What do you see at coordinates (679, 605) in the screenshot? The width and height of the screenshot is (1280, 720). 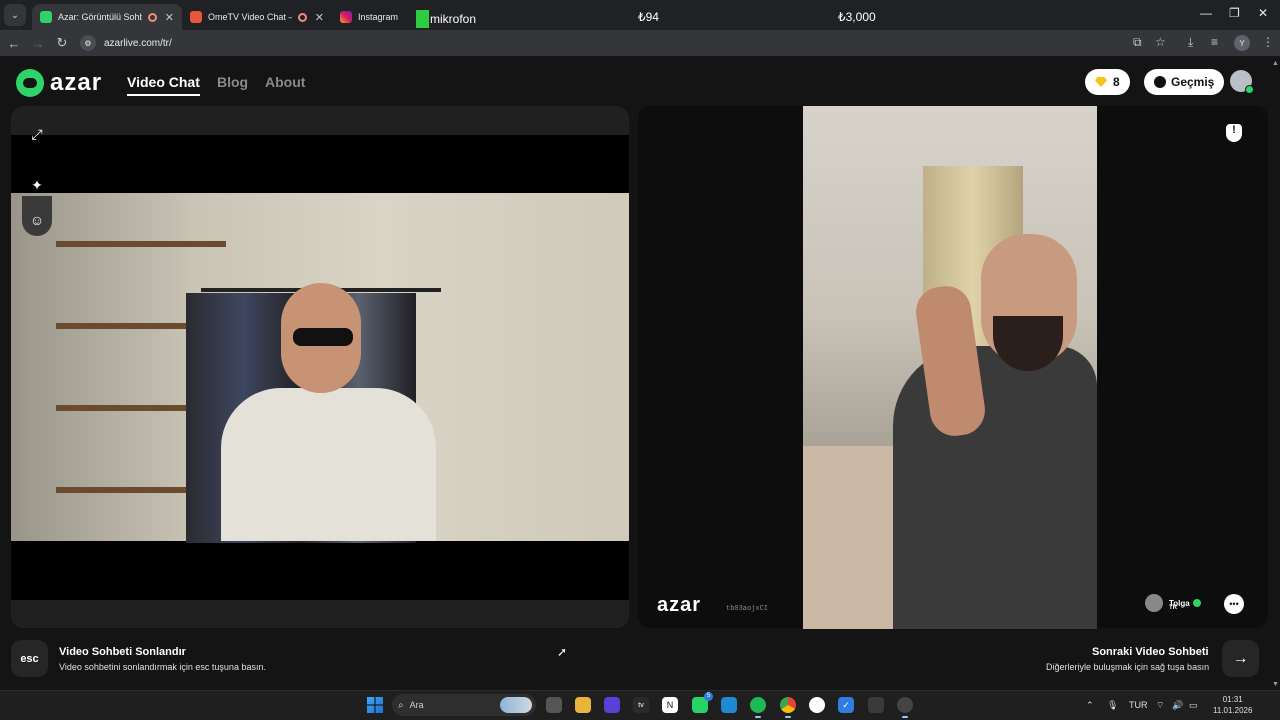 I see `azar-watermark: azar` at bounding box center [679, 605].